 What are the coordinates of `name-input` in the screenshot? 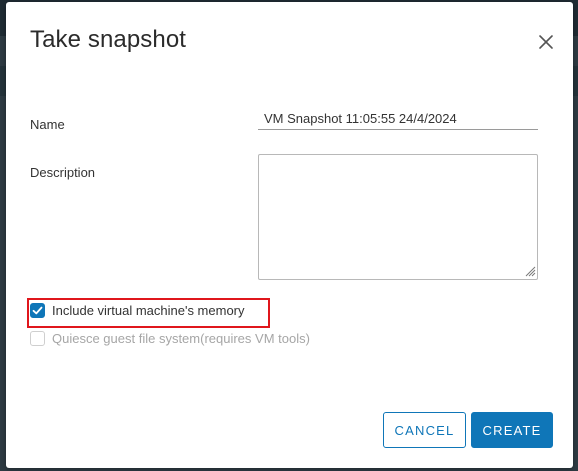 It's located at (398, 119).